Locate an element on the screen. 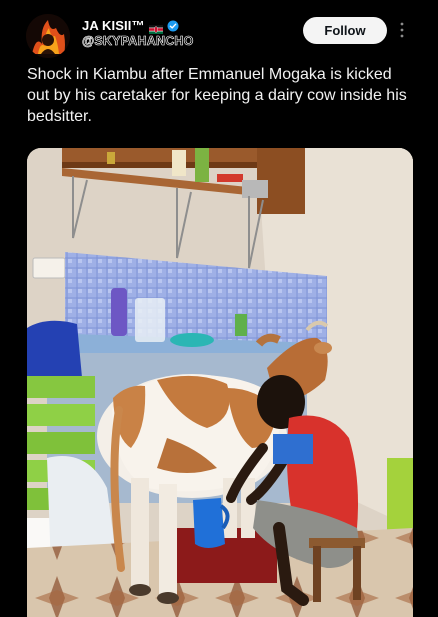 The width and height of the screenshot is (438, 617). follow-button: Follow is located at coordinates (345, 30).